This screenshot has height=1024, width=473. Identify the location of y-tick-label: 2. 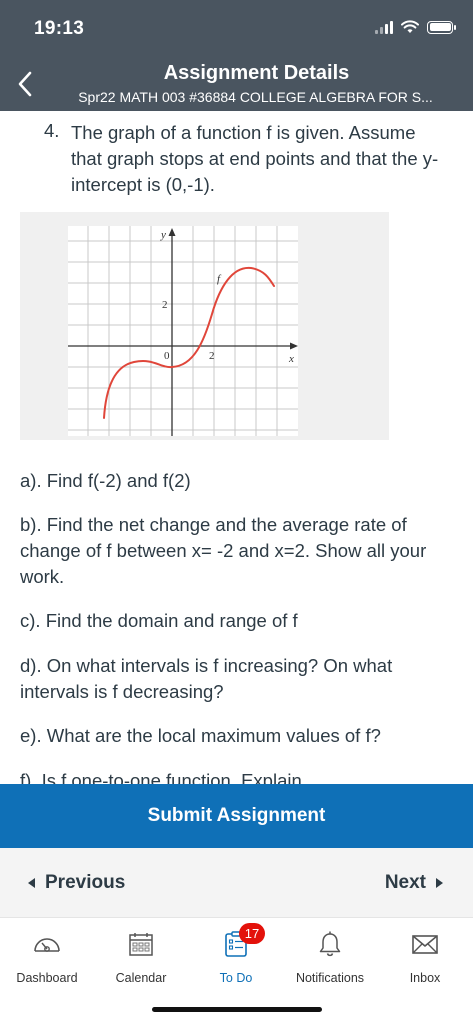
(165, 305).